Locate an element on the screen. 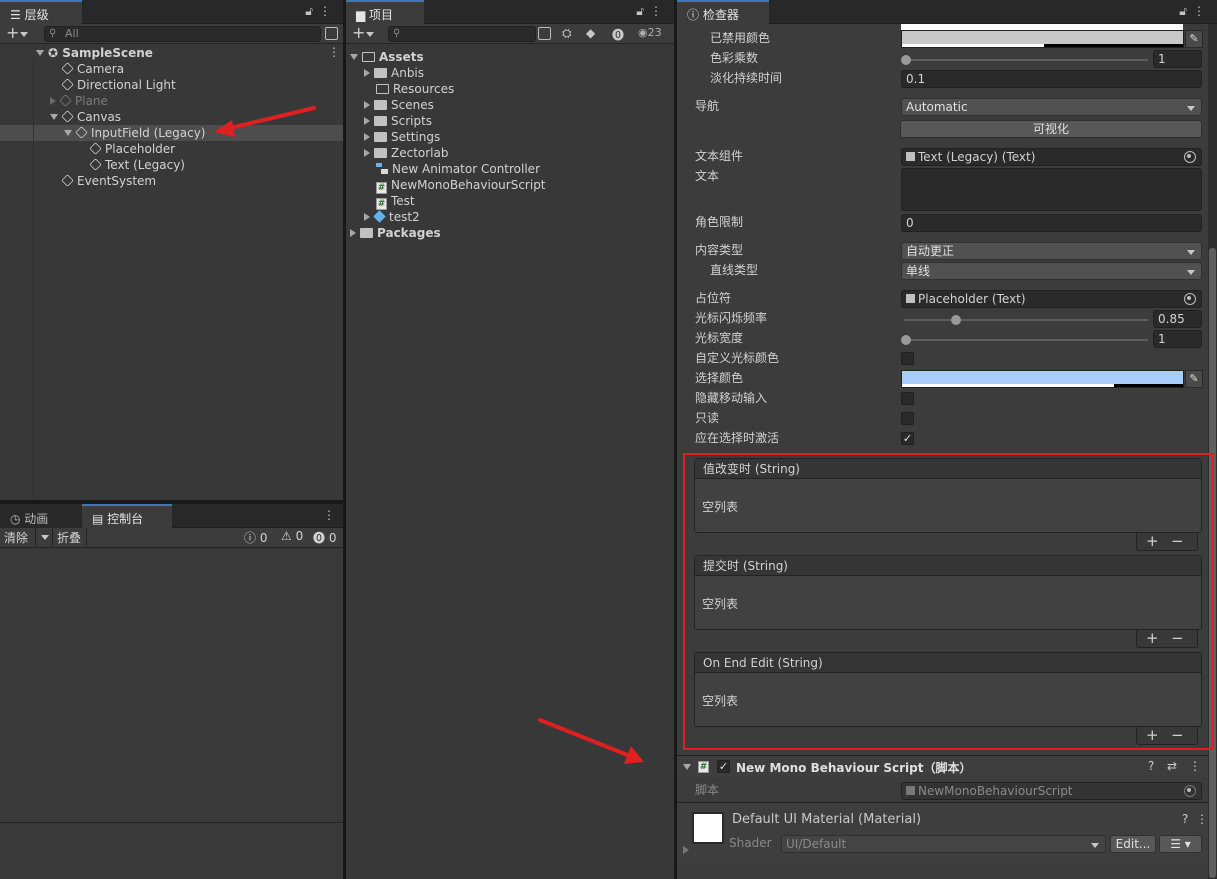 The height and width of the screenshot is (879, 1217). project-item-scripts: Scripts is located at coordinates (398, 121).